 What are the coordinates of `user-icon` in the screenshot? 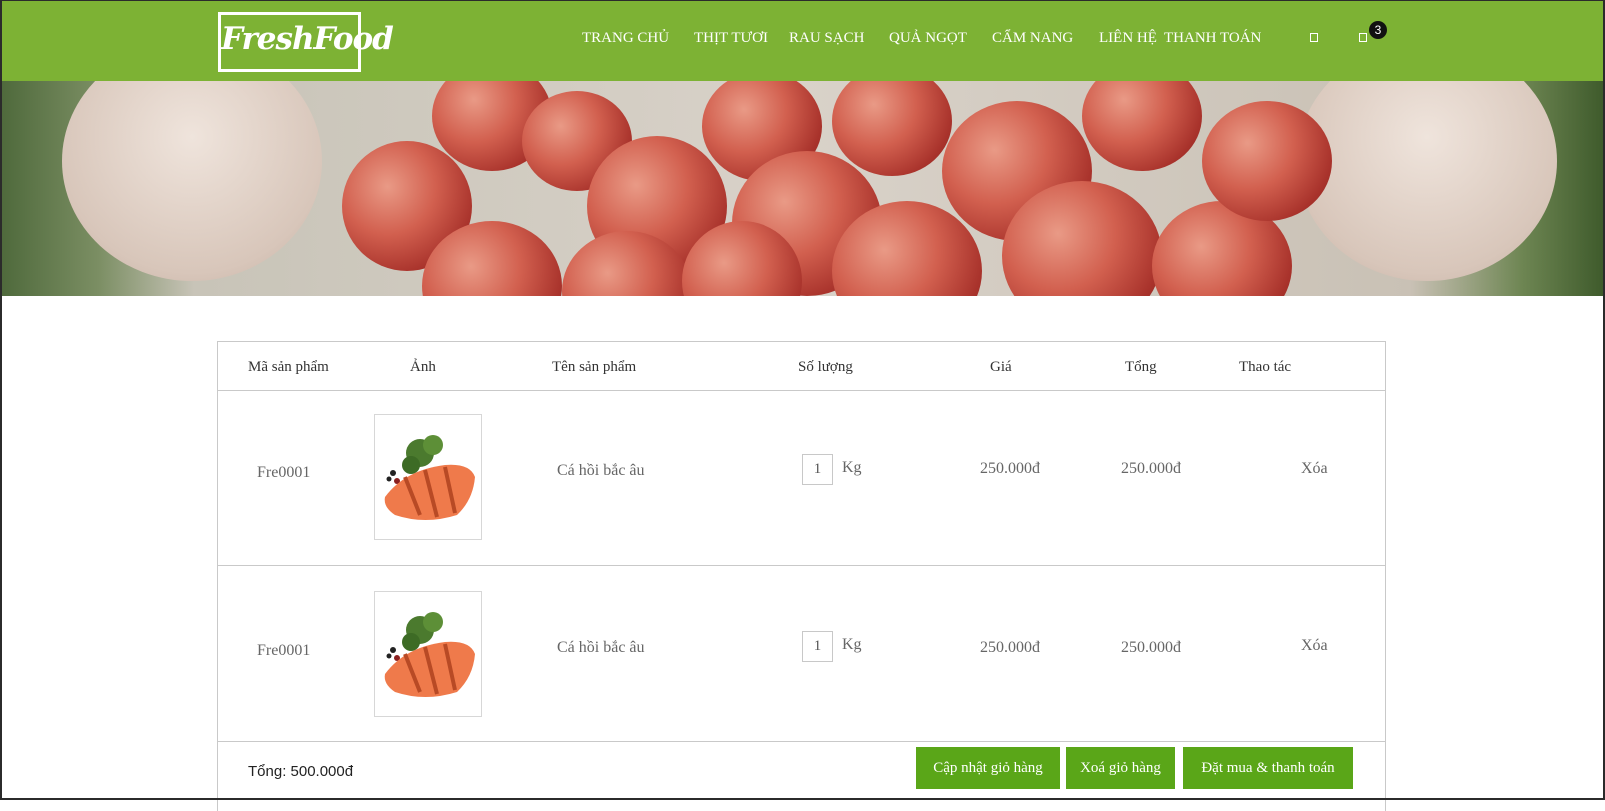 It's located at (1314, 37).